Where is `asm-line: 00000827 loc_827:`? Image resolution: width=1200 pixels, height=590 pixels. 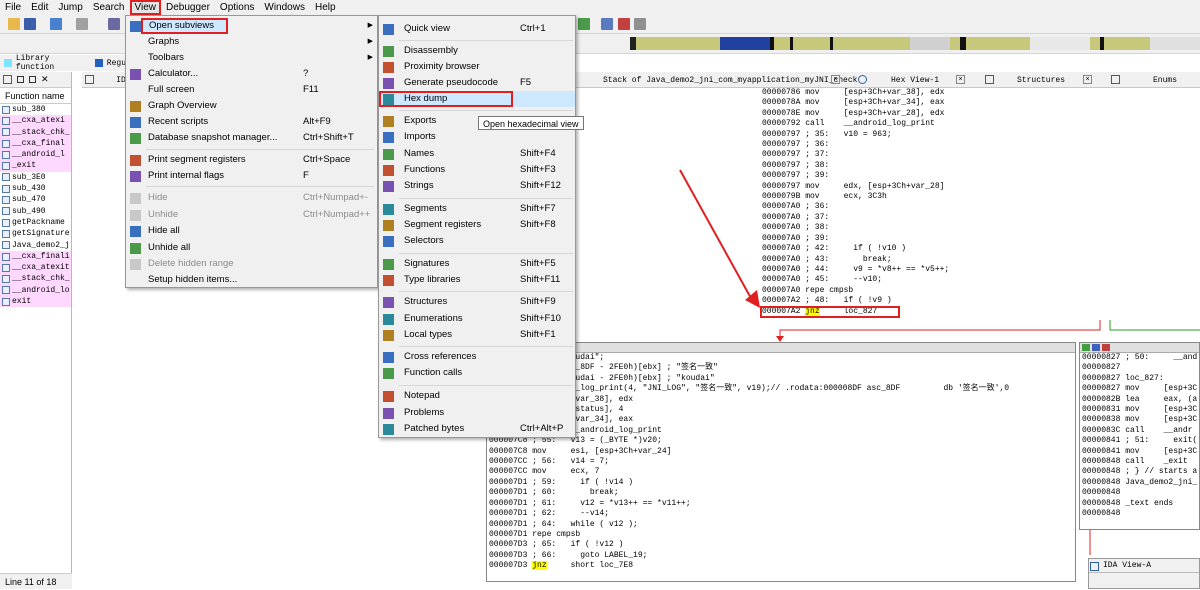
asm-line: 00000827 loc_827: is located at coordinates (1140, 379).